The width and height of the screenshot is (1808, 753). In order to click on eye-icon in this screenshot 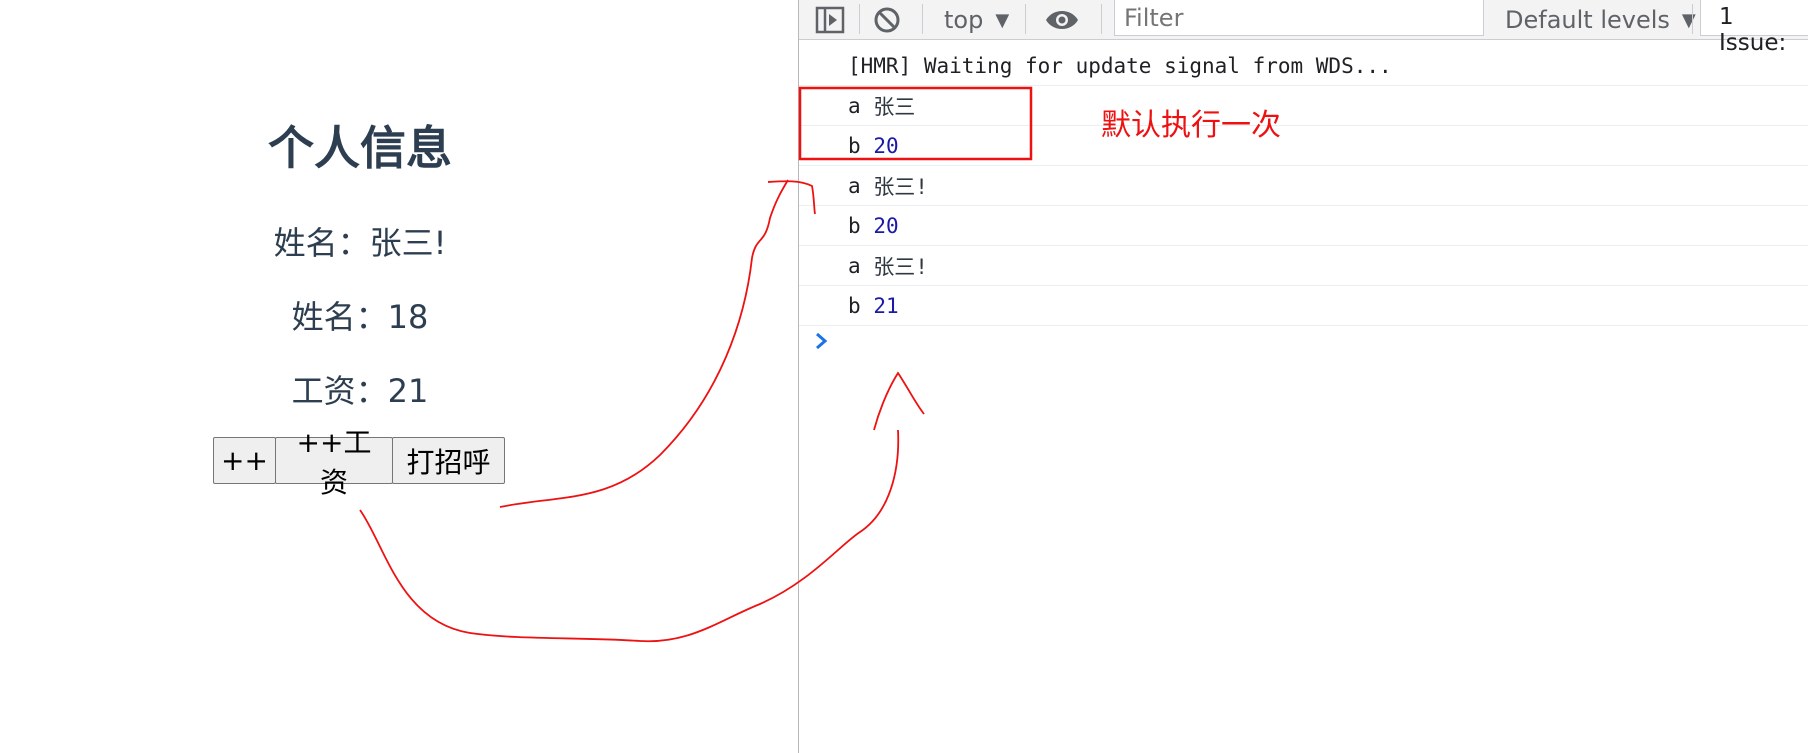, I will do `click(1062, 20)`.